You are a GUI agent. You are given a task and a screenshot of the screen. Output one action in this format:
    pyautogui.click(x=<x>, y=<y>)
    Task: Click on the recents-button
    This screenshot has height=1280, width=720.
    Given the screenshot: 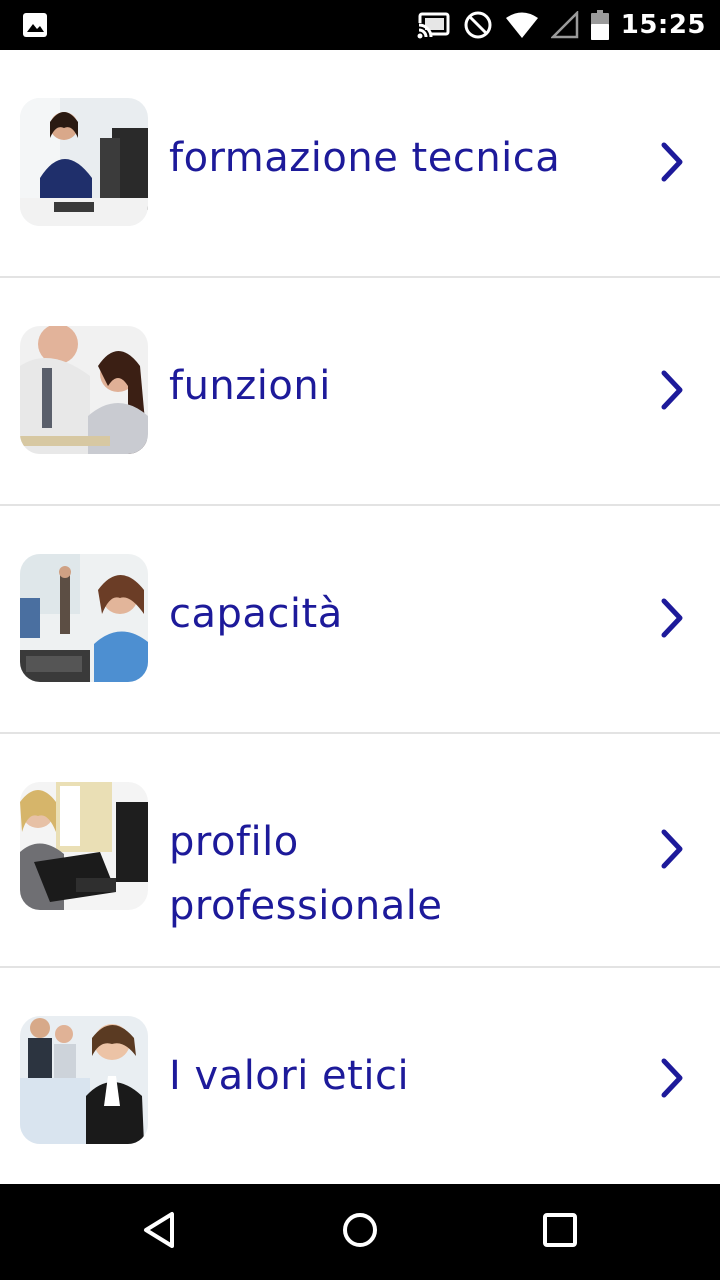 What is the action you would take?
    pyautogui.click(x=560, y=1232)
    